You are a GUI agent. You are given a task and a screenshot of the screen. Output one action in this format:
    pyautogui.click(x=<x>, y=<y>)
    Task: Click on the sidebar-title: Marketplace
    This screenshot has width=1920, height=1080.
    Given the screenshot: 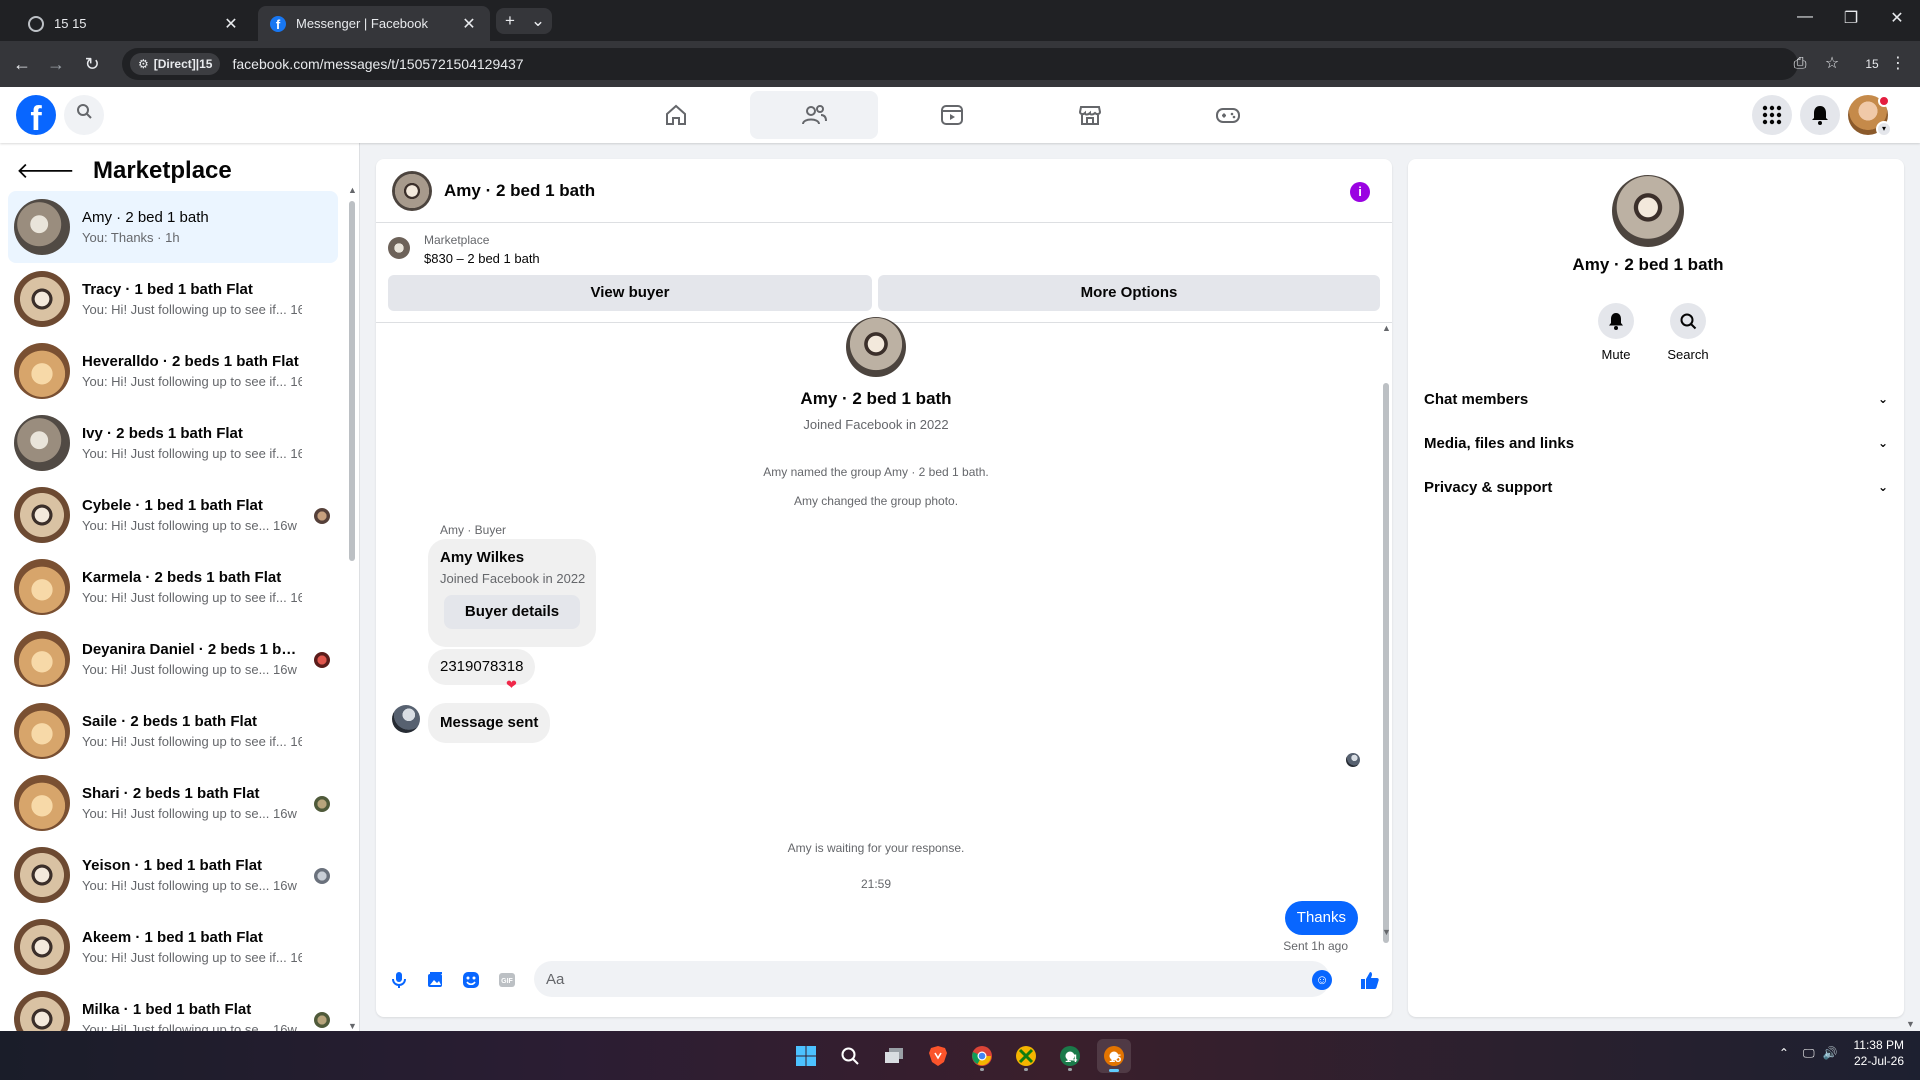 What is the action you would take?
    pyautogui.click(x=162, y=170)
    